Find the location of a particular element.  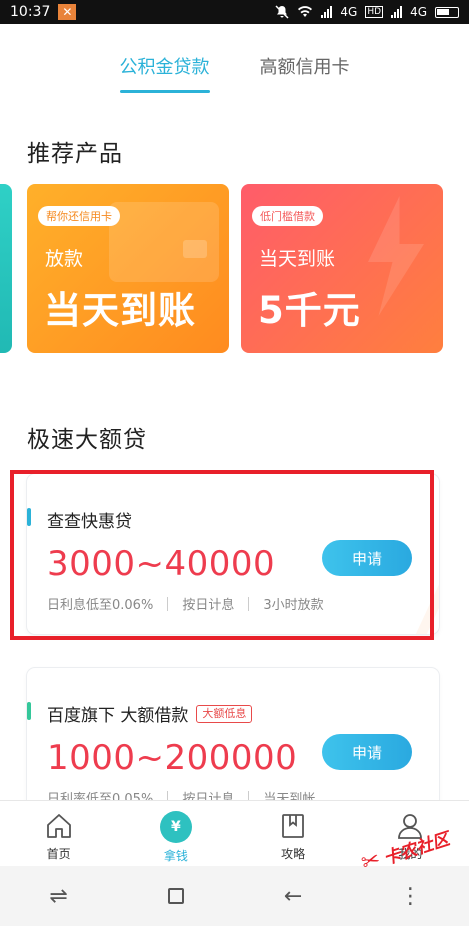

apply-button: 申请 is located at coordinates (367, 752).